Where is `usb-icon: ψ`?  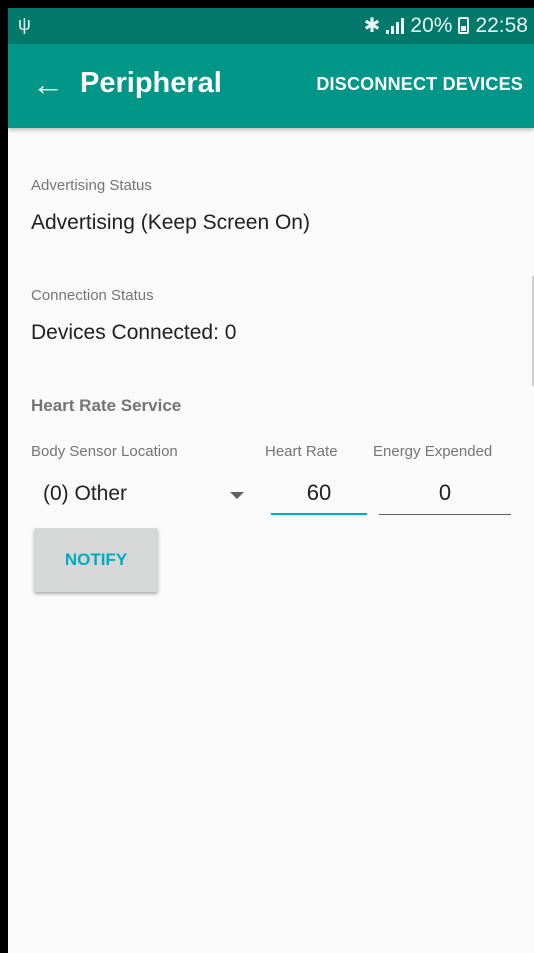 usb-icon: ψ is located at coordinates (24, 24).